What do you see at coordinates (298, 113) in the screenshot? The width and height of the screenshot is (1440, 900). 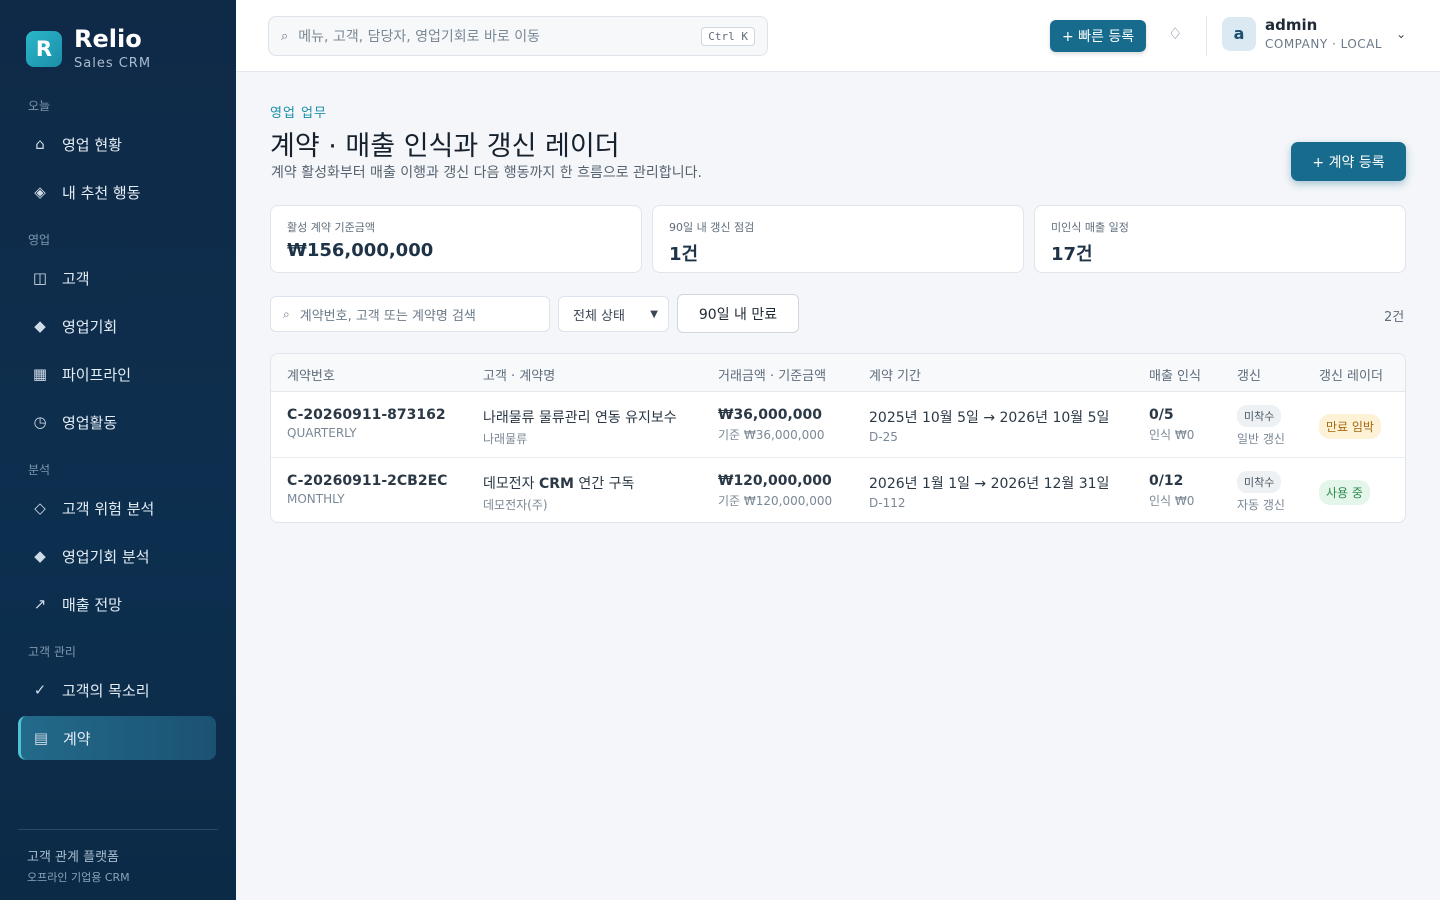 I see `page-eyebrow: 영업 업무` at bounding box center [298, 113].